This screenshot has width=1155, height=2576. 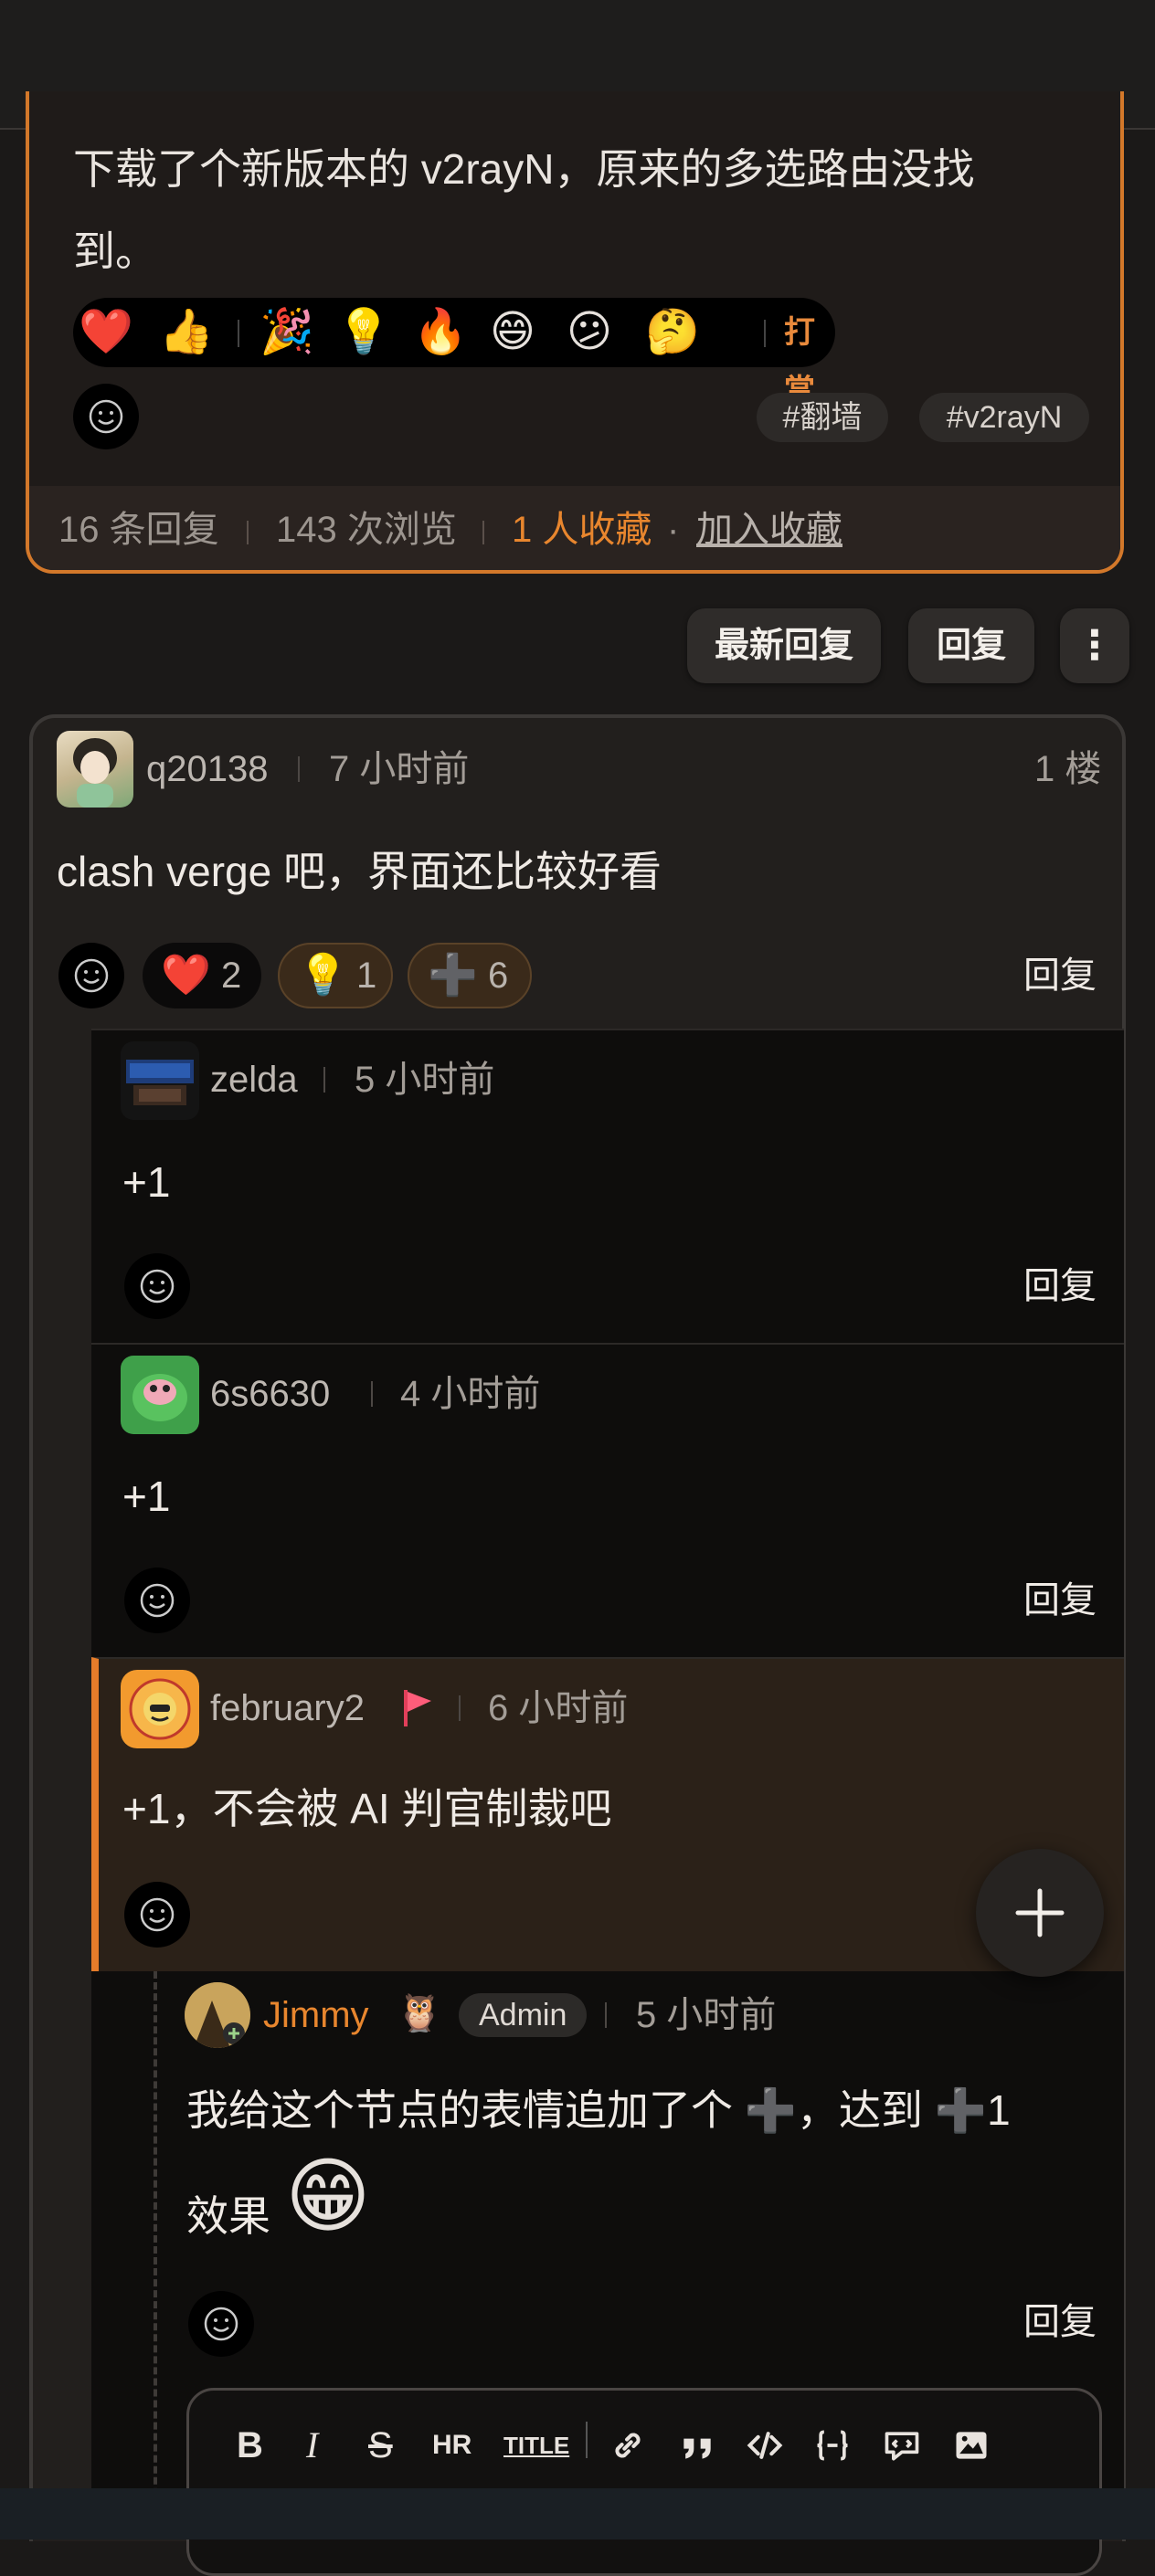 What do you see at coordinates (822, 417) in the screenshot?
I see `tag-fanqiang: #翻墙` at bounding box center [822, 417].